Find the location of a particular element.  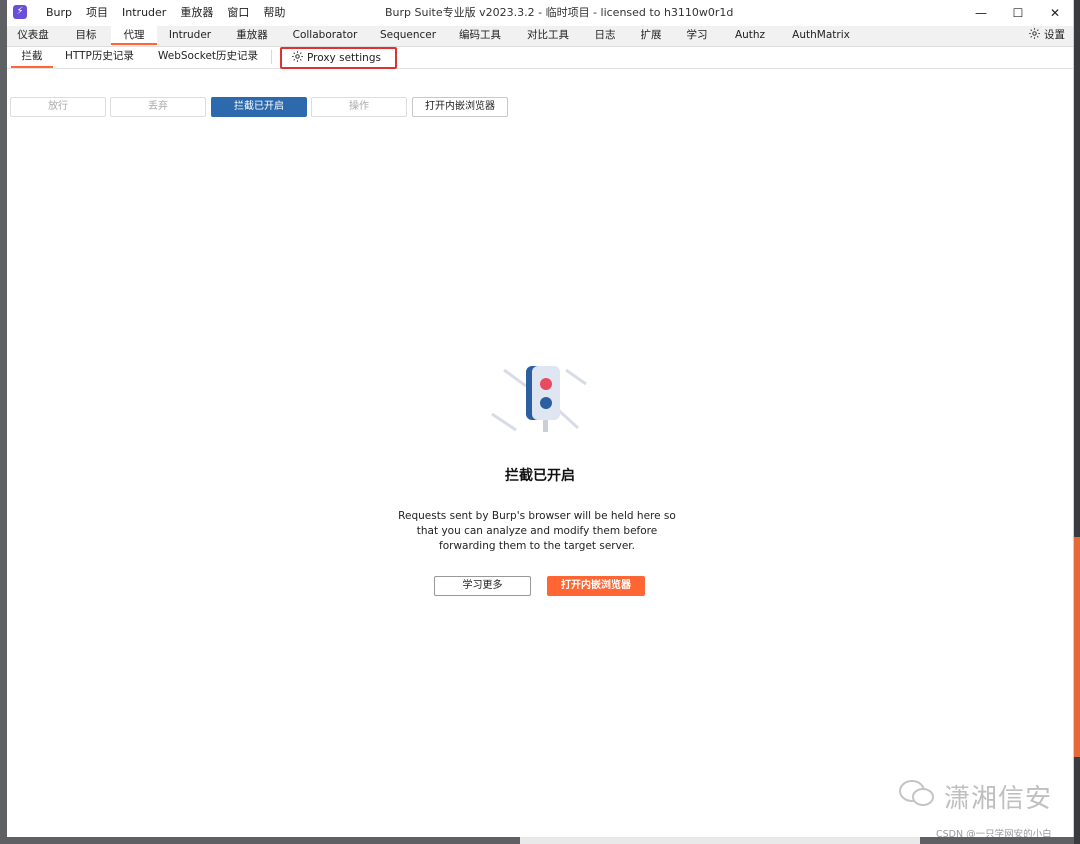

subtab-http-history: HTTP历史记录 is located at coordinates (99, 56).